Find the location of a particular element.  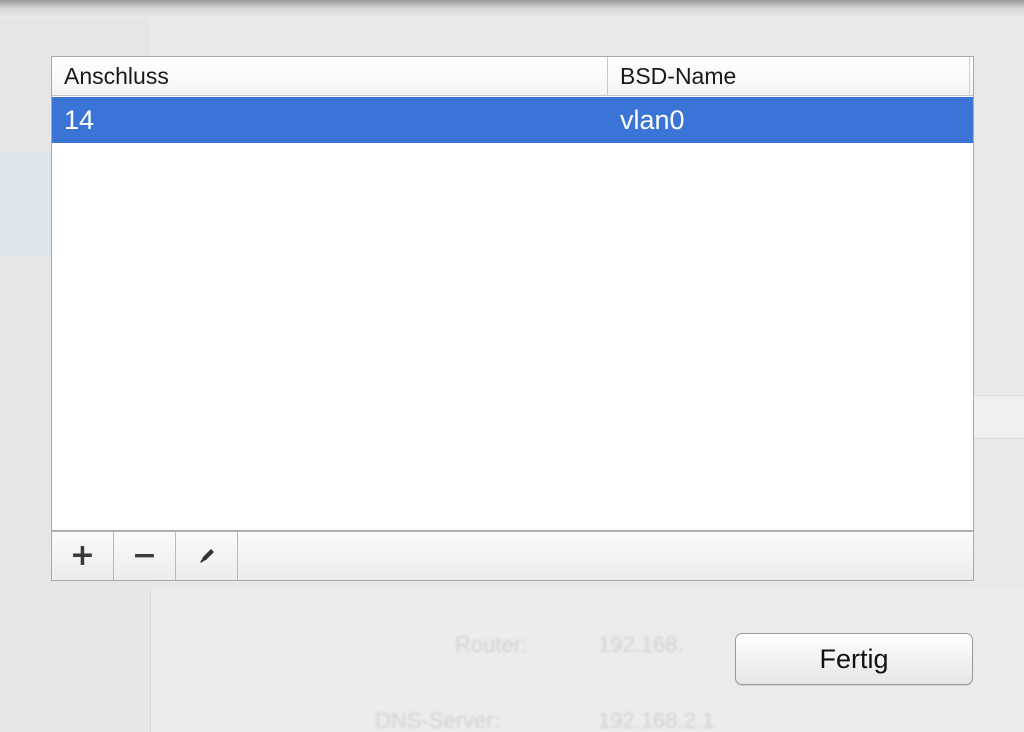

background-divider is located at coordinates (150, 661).